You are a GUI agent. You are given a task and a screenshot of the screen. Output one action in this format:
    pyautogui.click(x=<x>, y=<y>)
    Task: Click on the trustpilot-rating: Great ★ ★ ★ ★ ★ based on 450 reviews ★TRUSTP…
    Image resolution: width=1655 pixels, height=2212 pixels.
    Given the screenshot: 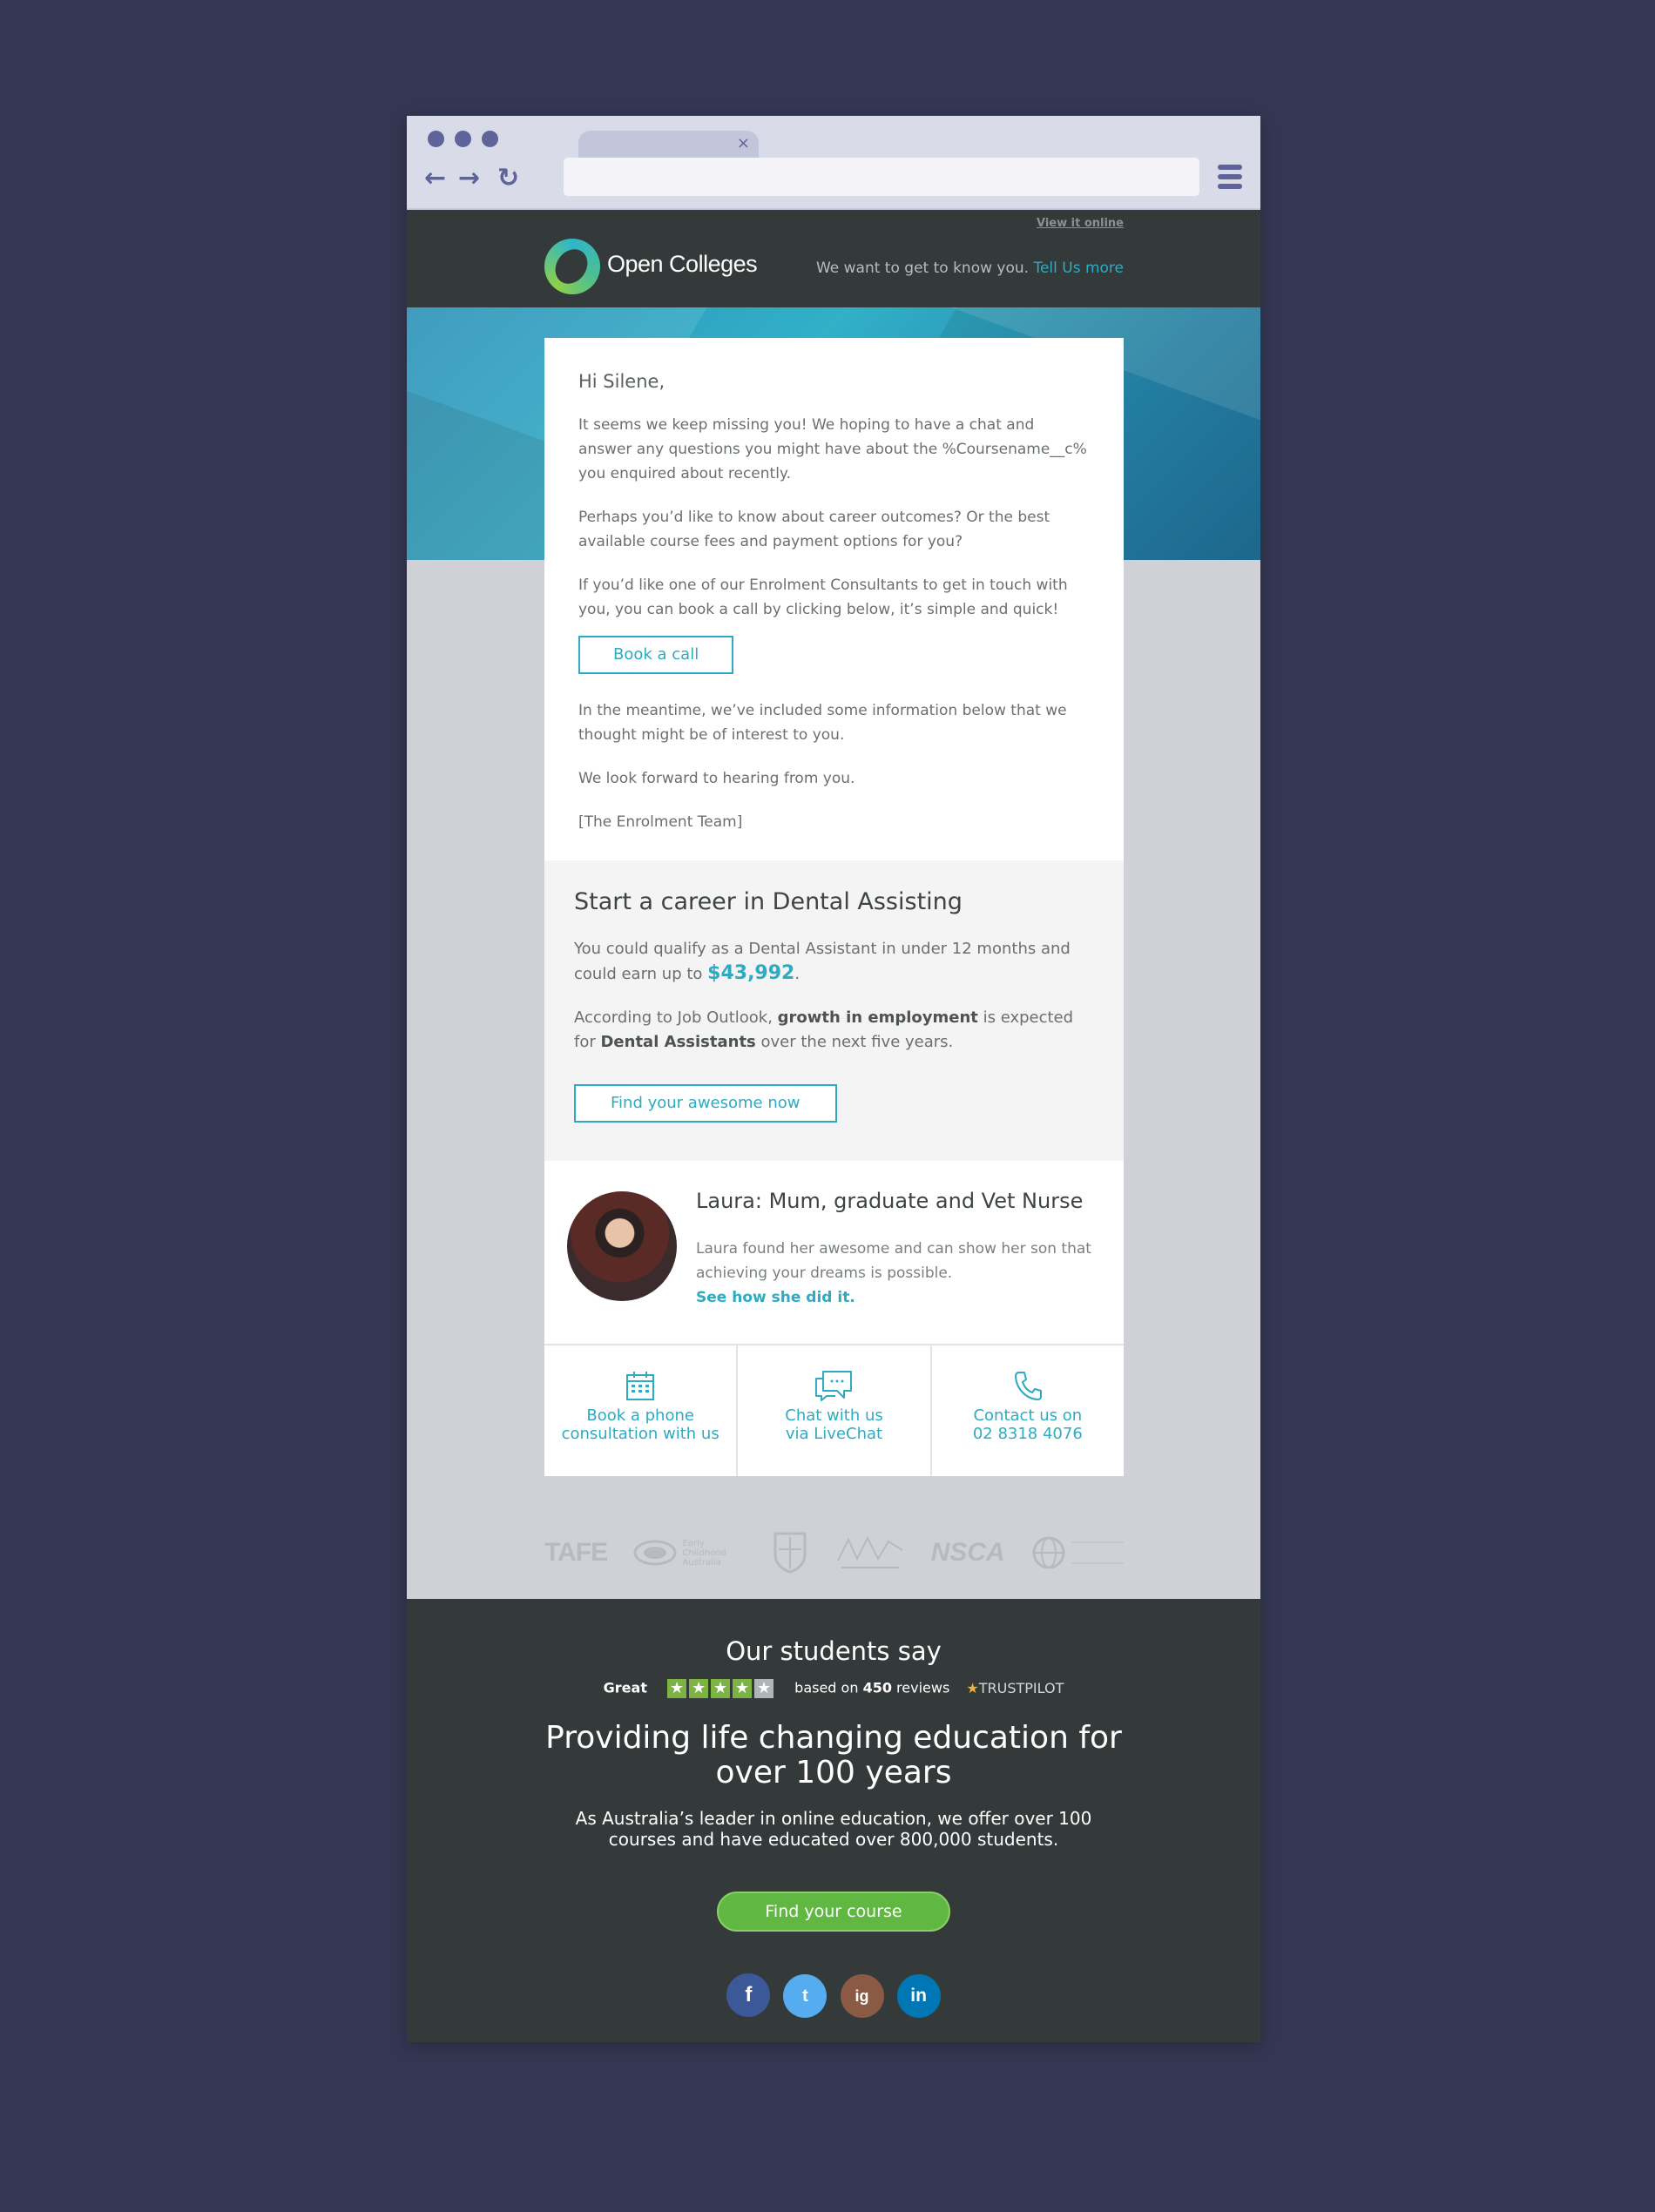 What is the action you would take?
    pyautogui.click(x=833, y=1688)
    